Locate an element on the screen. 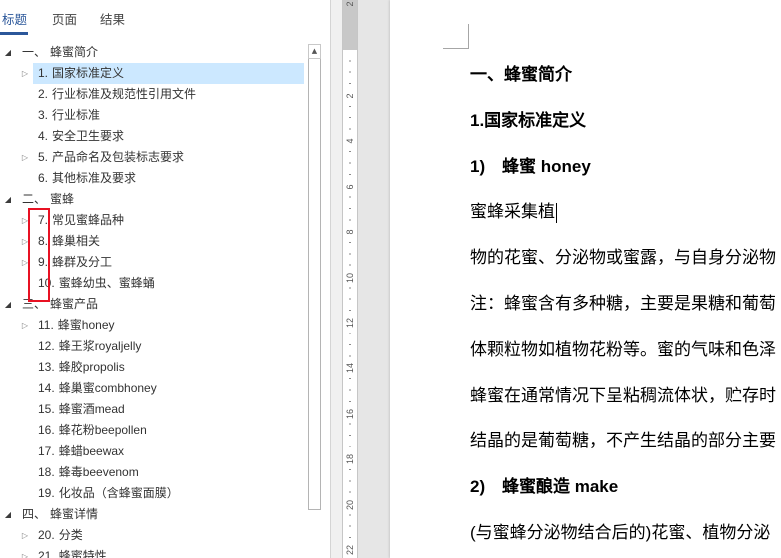 The height and width of the screenshot is (558, 781). tab-pages: 页面 is located at coordinates (64, 21).